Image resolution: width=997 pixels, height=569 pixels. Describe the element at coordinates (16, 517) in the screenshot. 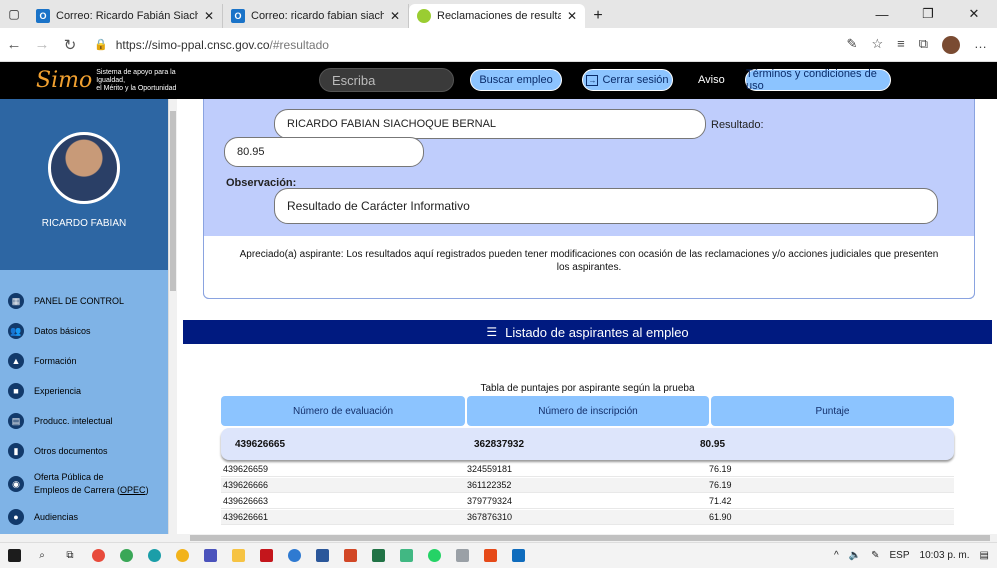

I see `audience-icon: ●` at that location.